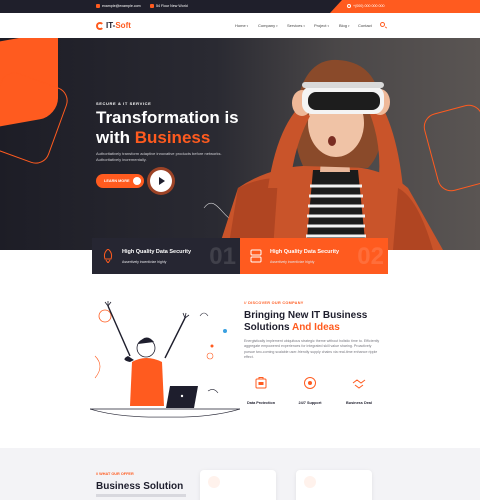  I want to click on service-data-protection: Data Protection, so click(261, 390).